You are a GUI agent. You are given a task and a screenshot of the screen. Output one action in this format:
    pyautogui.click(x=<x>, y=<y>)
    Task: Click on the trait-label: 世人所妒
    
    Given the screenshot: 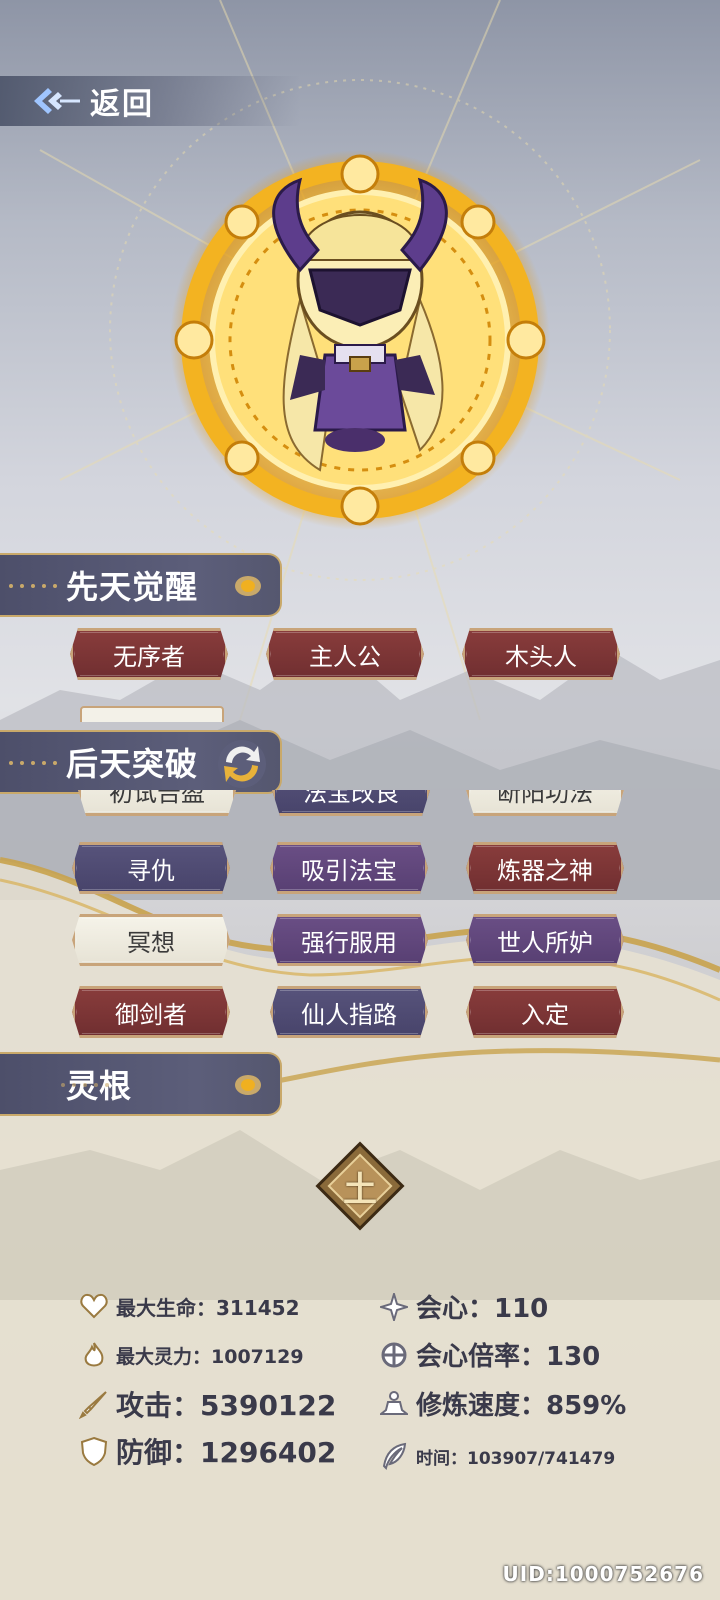 What is the action you would take?
    pyautogui.click(x=545, y=942)
    